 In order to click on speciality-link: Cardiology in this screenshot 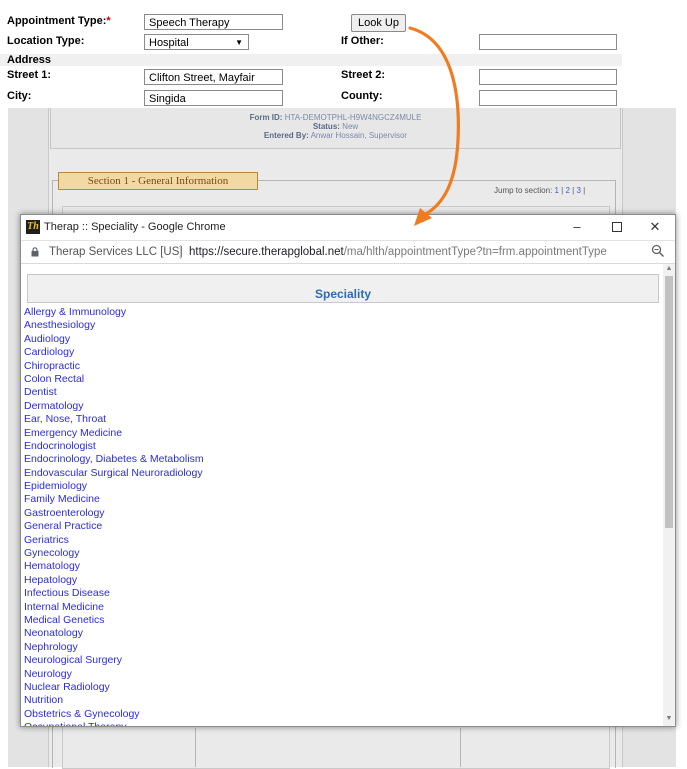, I will do `click(114, 352)`.